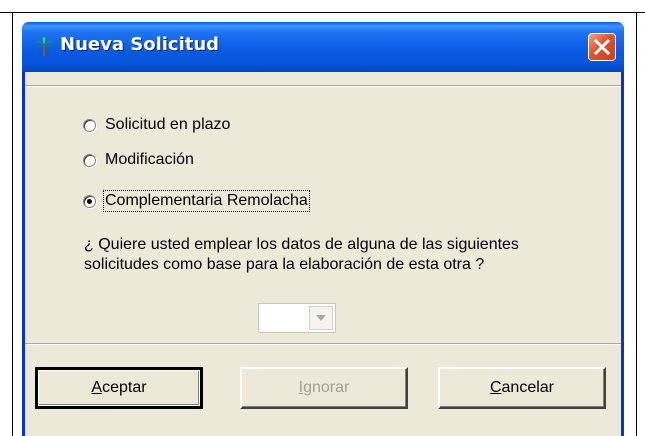 The width and height of the screenshot is (645, 436). Describe the element at coordinates (323, 47) in the screenshot. I see `title-bar: Nueva Solicitud` at that location.